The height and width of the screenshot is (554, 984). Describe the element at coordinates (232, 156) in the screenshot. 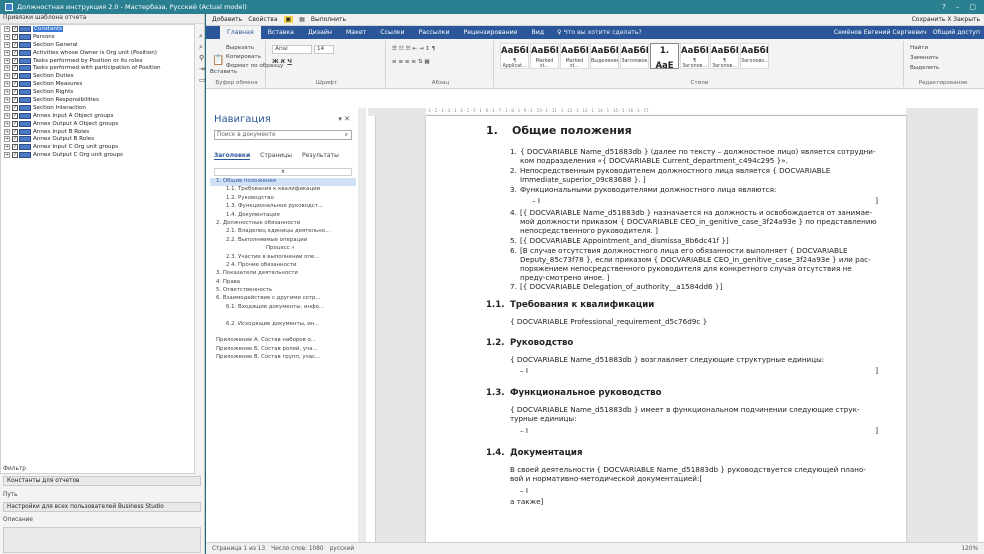

I see `nav-tab: Заголовки` at that location.